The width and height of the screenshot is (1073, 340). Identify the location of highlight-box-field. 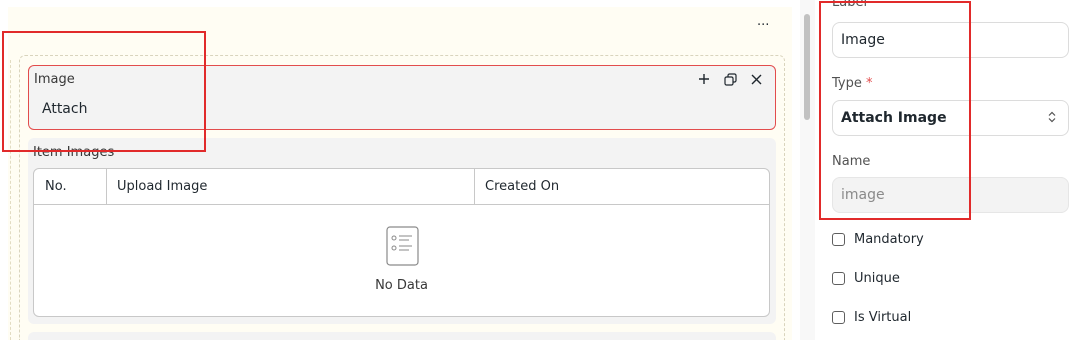
(104, 91).